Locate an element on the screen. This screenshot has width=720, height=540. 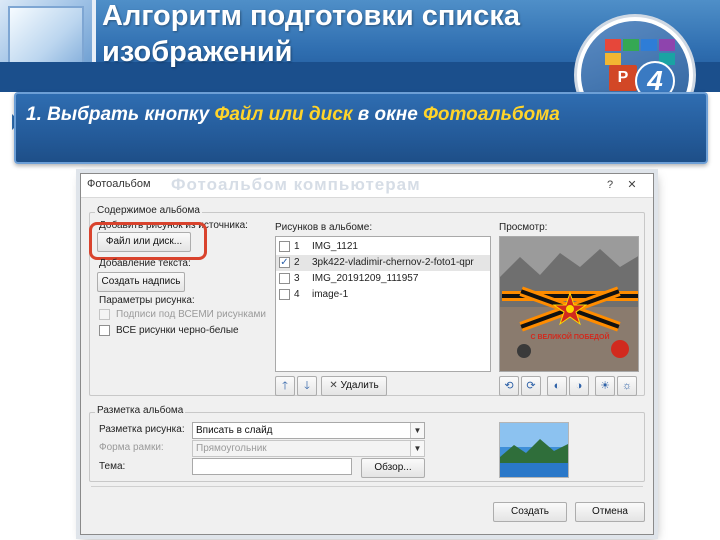
bw-checkbox is located at coordinates (104, 330).